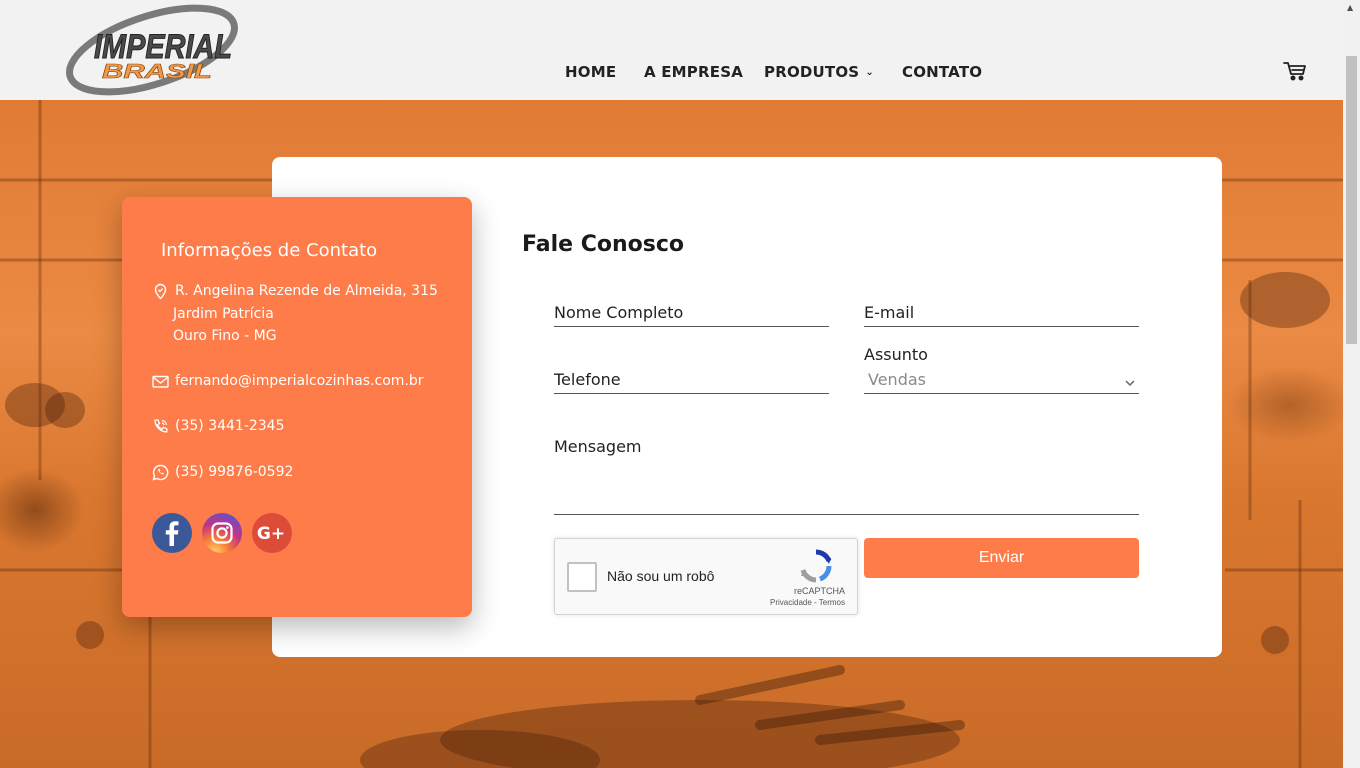  What do you see at coordinates (598, 446) in the screenshot?
I see `message-label: Mensagem` at bounding box center [598, 446].